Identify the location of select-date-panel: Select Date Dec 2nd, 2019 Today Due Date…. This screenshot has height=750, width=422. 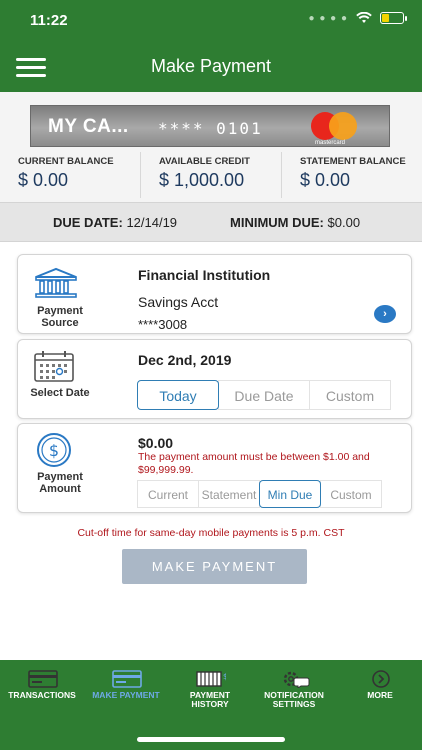
(214, 379).